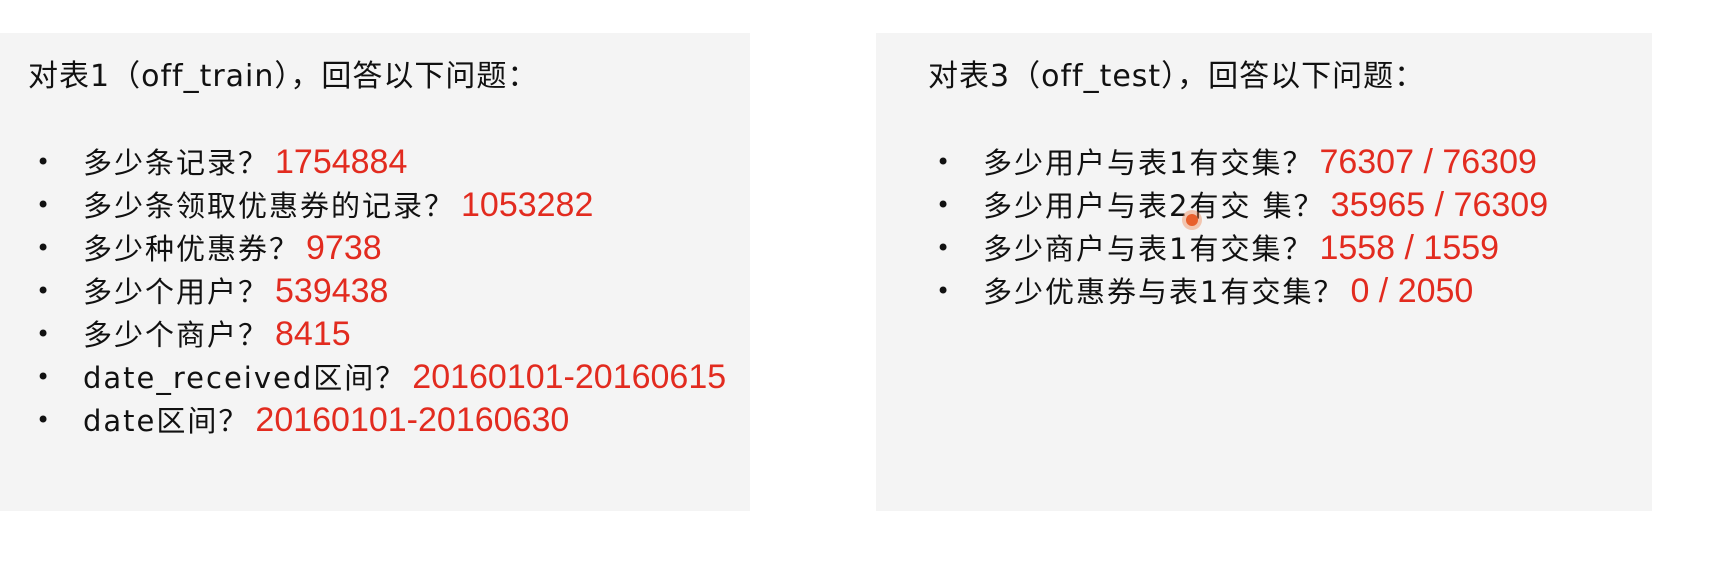 This screenshot has height=581, width=1729. I want to click on answer-value: 539438, so click(332, 291).